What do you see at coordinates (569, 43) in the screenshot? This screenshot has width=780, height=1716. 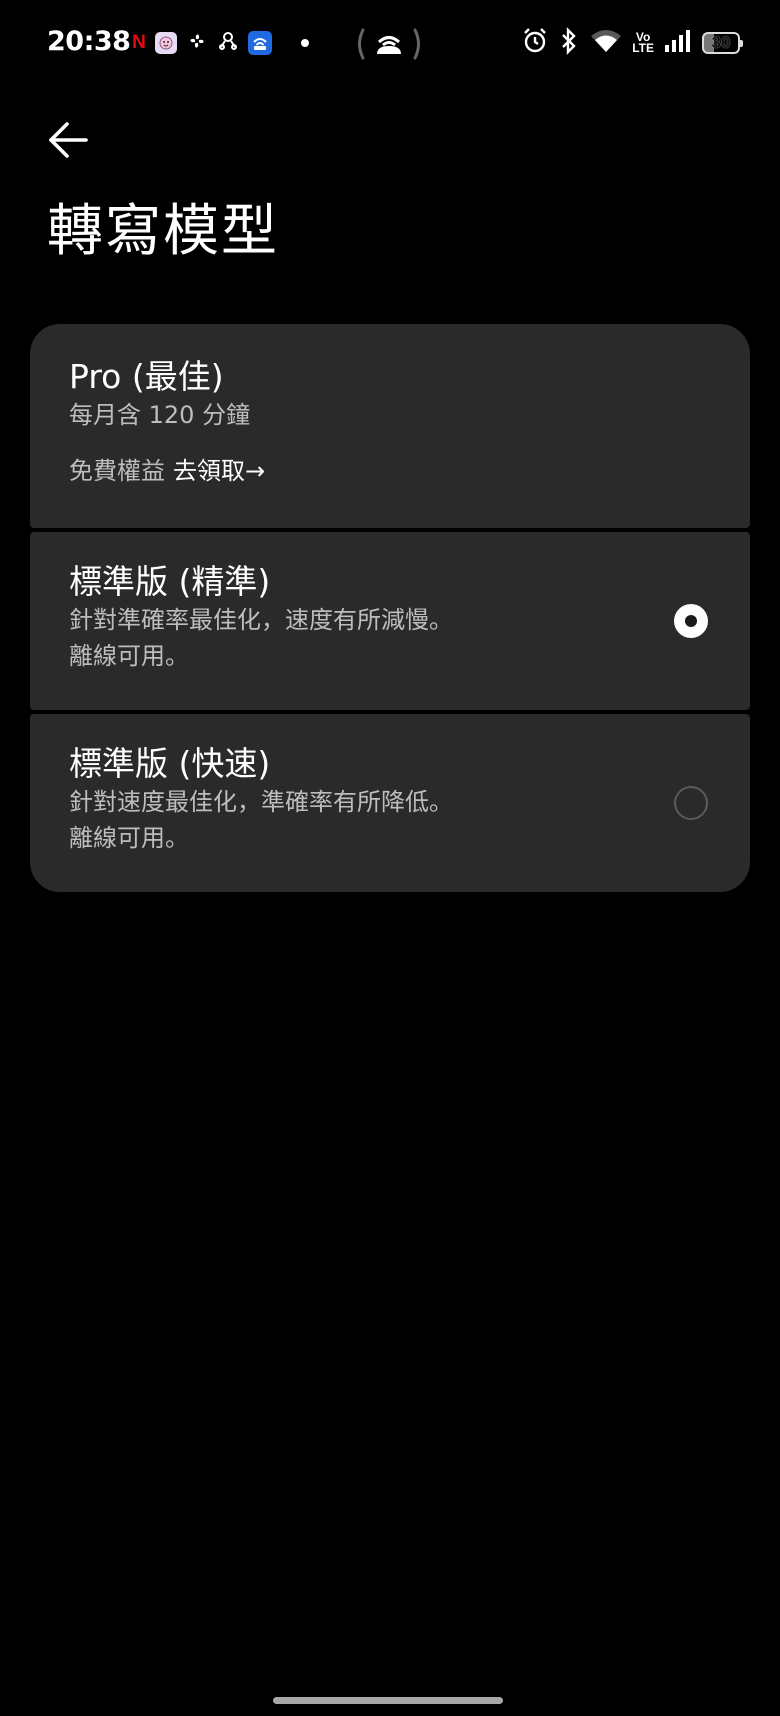 I see `bluetooth-icon` at bounding box center [569, 43].